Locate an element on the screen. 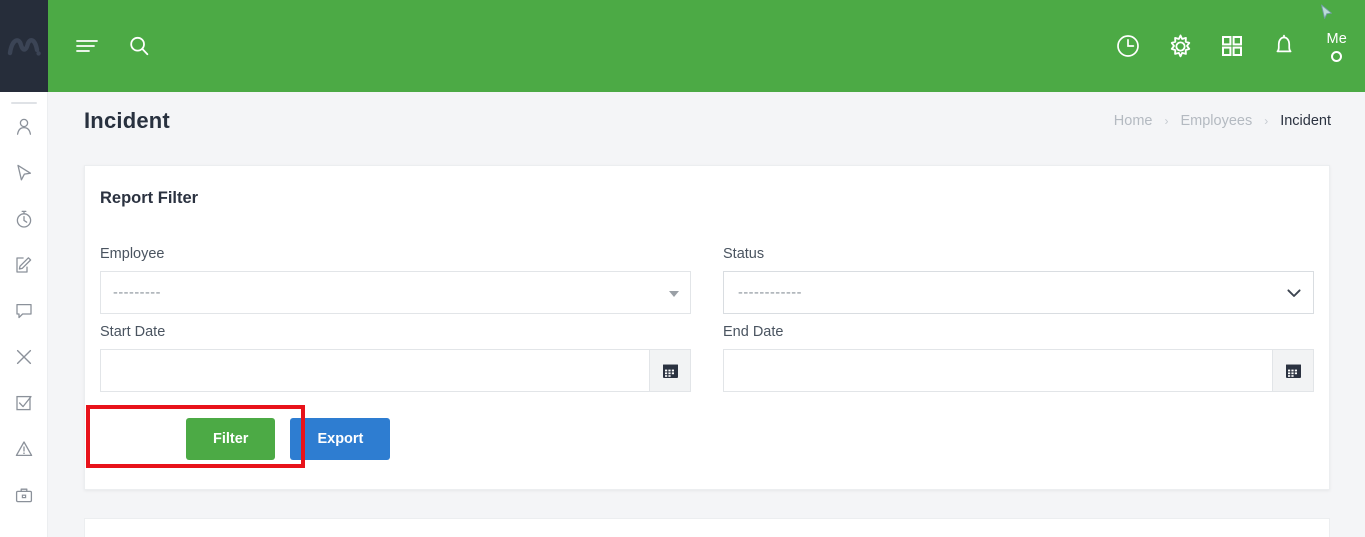  page-title: Incident is located at coordinates (127, 120).